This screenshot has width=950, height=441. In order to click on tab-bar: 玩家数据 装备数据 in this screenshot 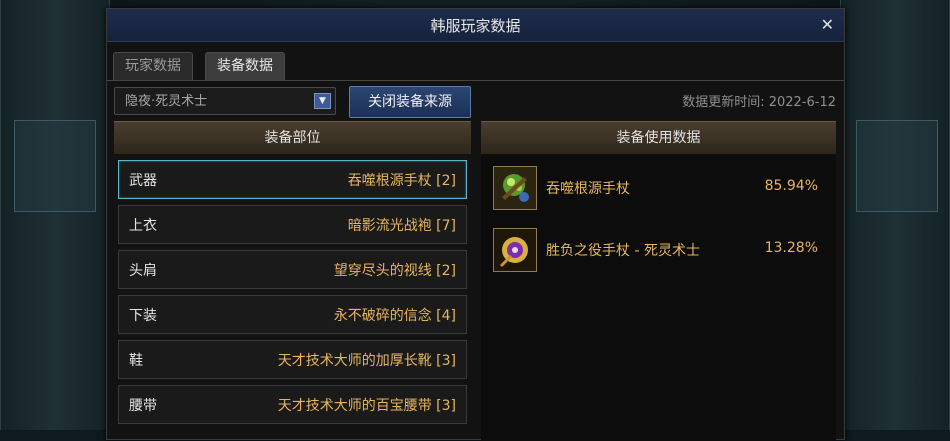, I will do `click(475, 61)`.